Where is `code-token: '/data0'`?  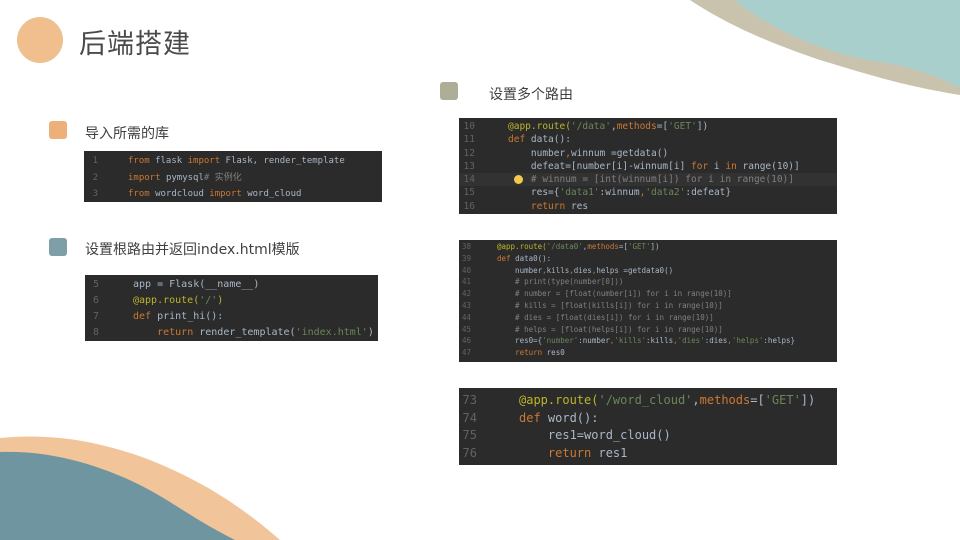 code-token: '/data0' is located at coordinates (564, 246).